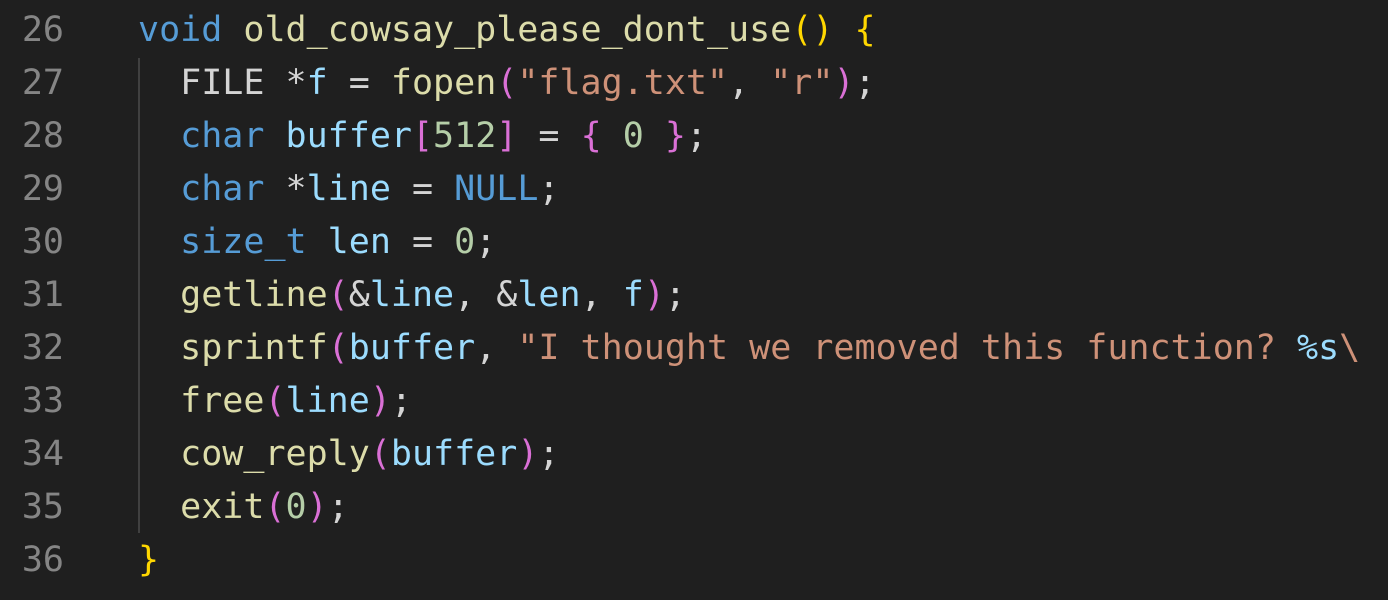 Image resolution: width=1388 pixels, height=600 pixels. I want to click on code-text: cow_reply(buffer);, so click(348, 454).